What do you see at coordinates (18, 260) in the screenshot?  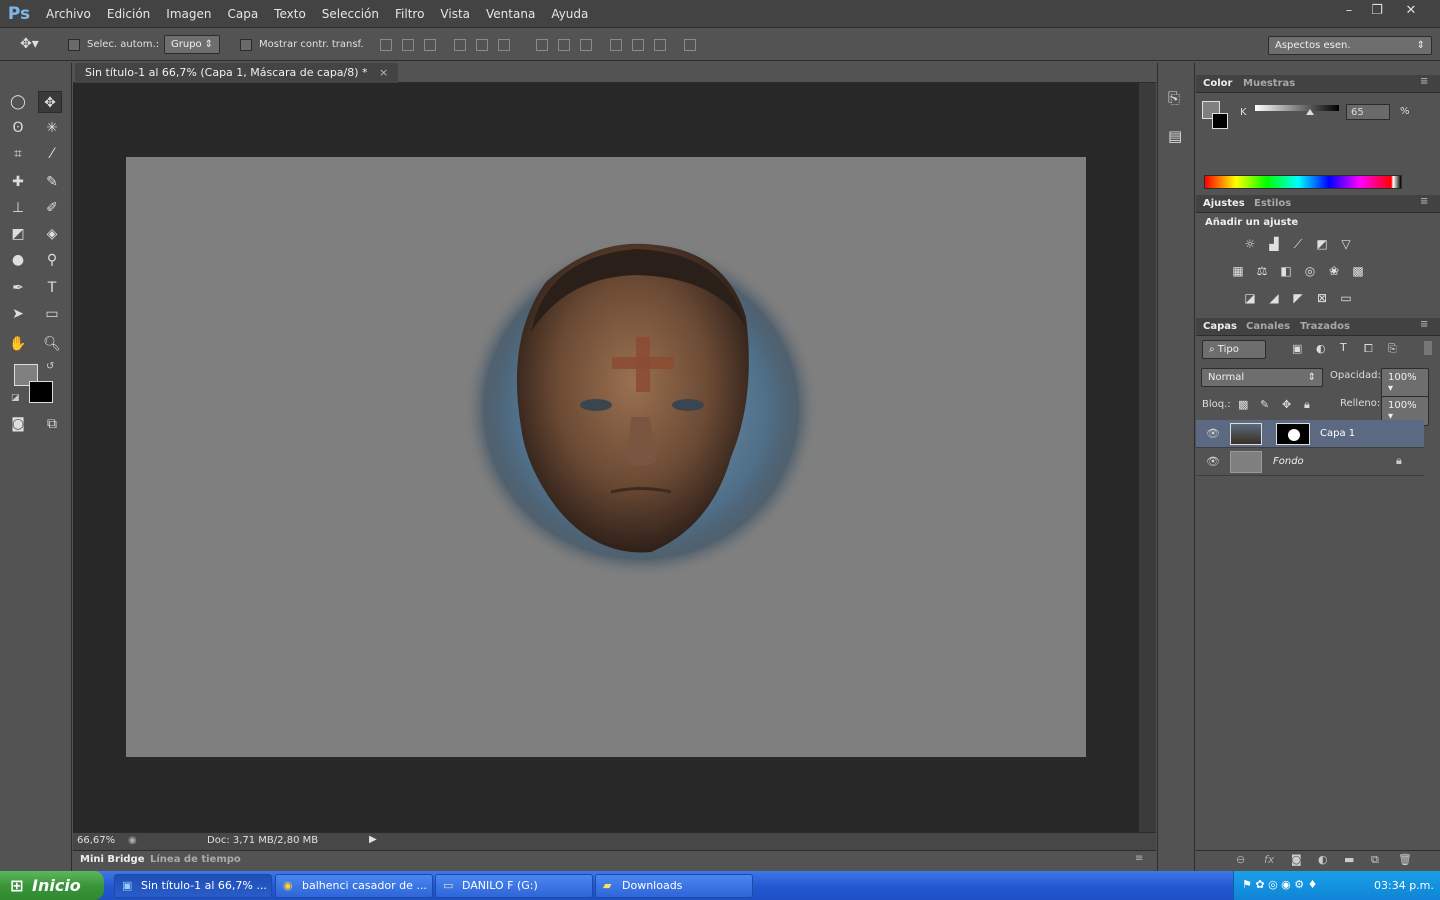 I see `blur-icon: ●` at bounding box center [18, 260].